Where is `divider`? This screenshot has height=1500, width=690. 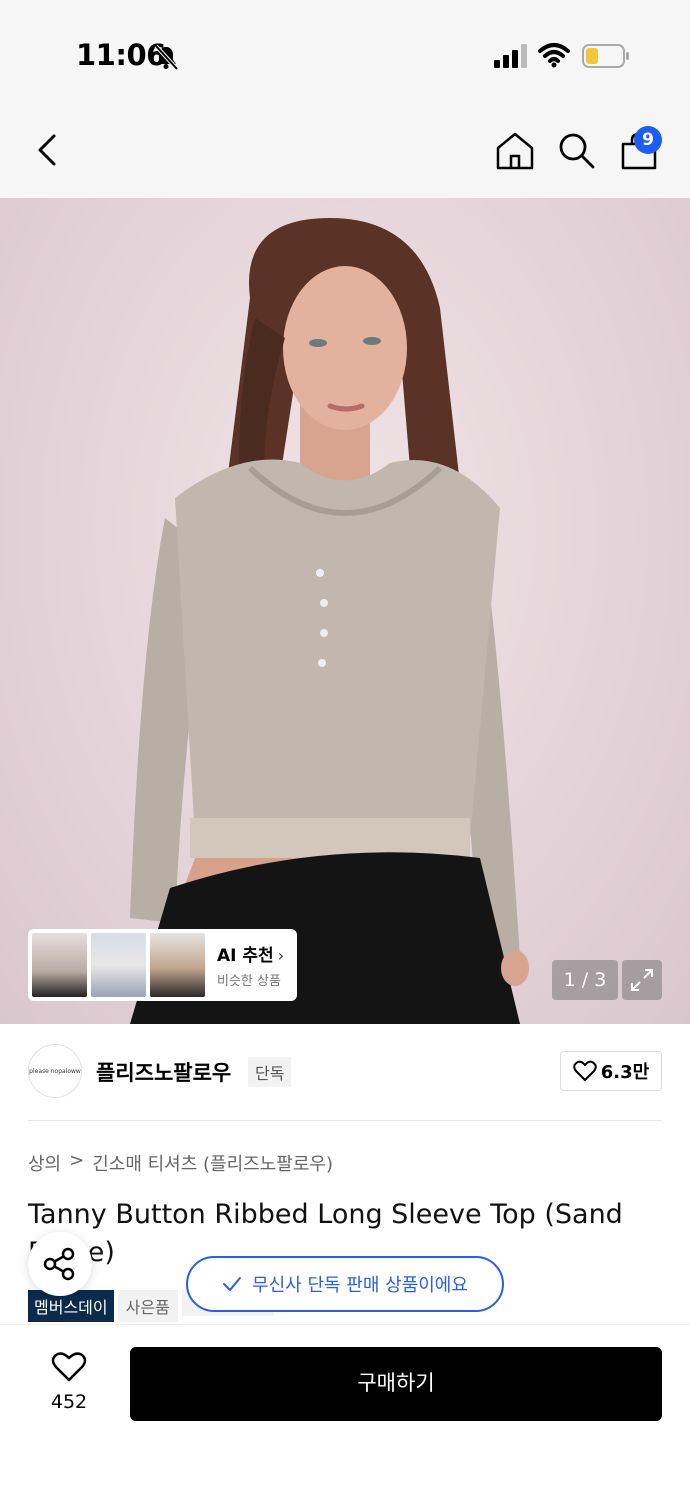 divider is located at coordinates (345, 1120).